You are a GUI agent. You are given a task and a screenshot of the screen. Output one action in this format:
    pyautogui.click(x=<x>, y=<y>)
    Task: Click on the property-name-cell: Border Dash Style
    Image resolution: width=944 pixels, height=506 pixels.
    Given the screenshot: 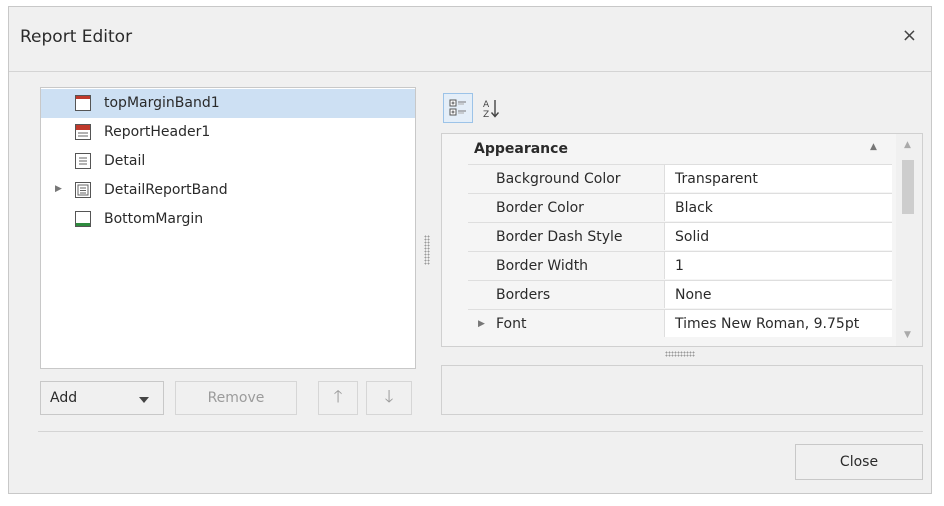 What is the action you would take?
    pyautogui.click(x=566, y=236)
    